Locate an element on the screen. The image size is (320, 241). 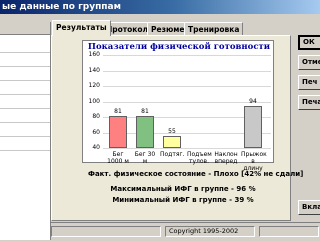
x-tick-label-line: Подъем is located at coordinates (199, 154).